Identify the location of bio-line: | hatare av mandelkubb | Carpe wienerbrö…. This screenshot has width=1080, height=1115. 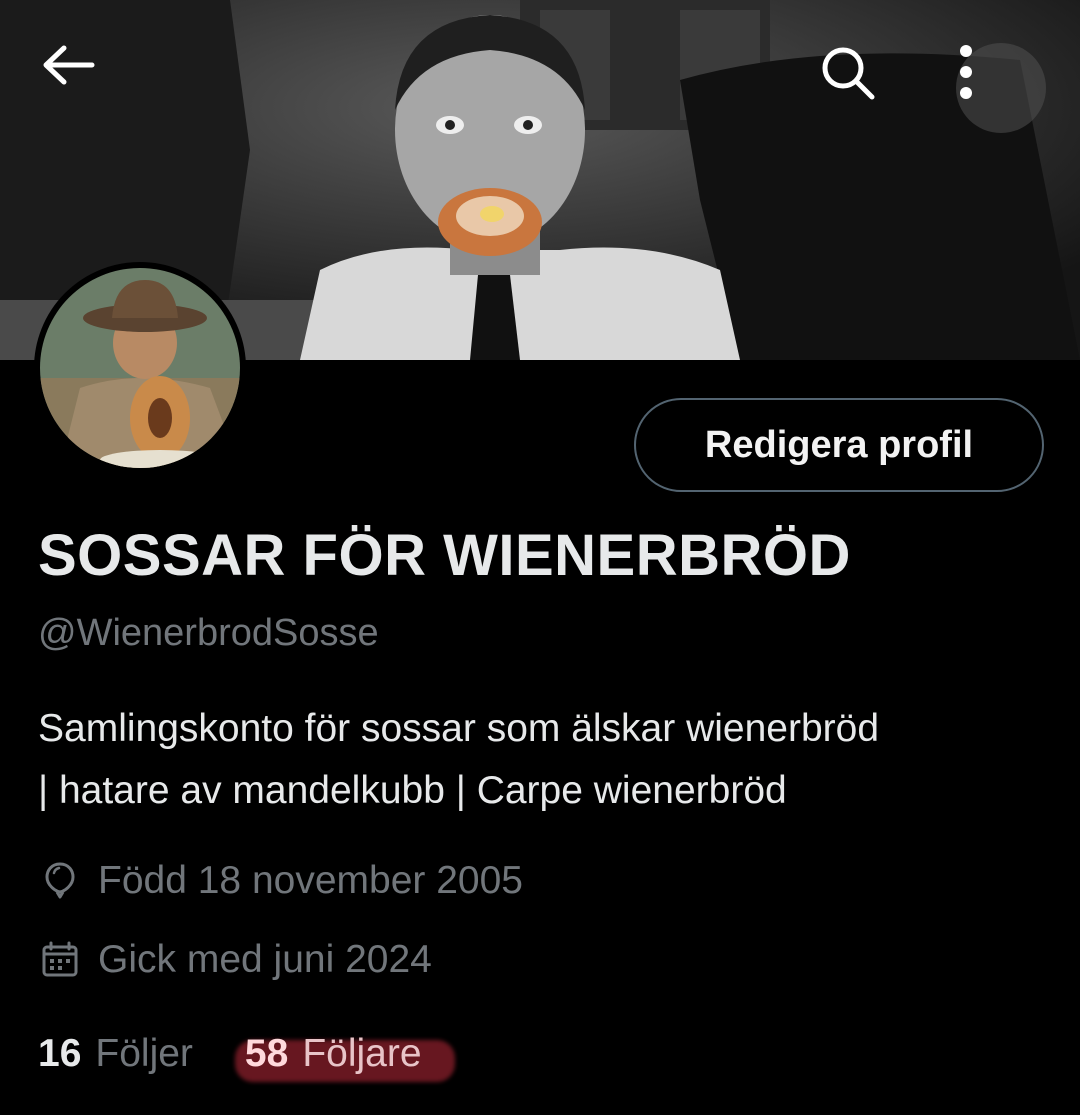
(412, 790).